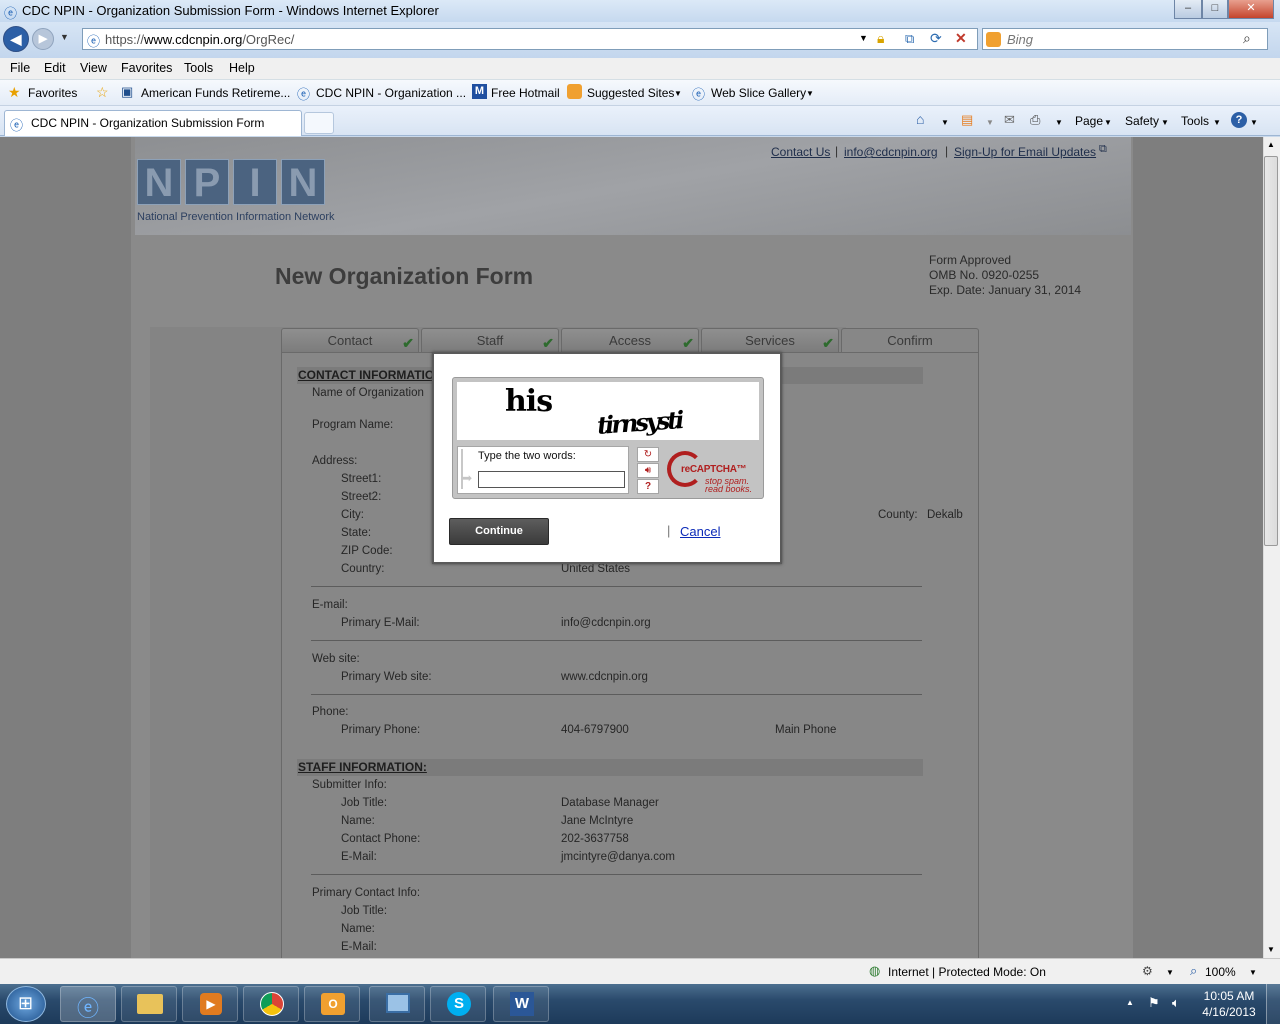  I want to click on zoom-icon: ⌕, so click(1193, 971).